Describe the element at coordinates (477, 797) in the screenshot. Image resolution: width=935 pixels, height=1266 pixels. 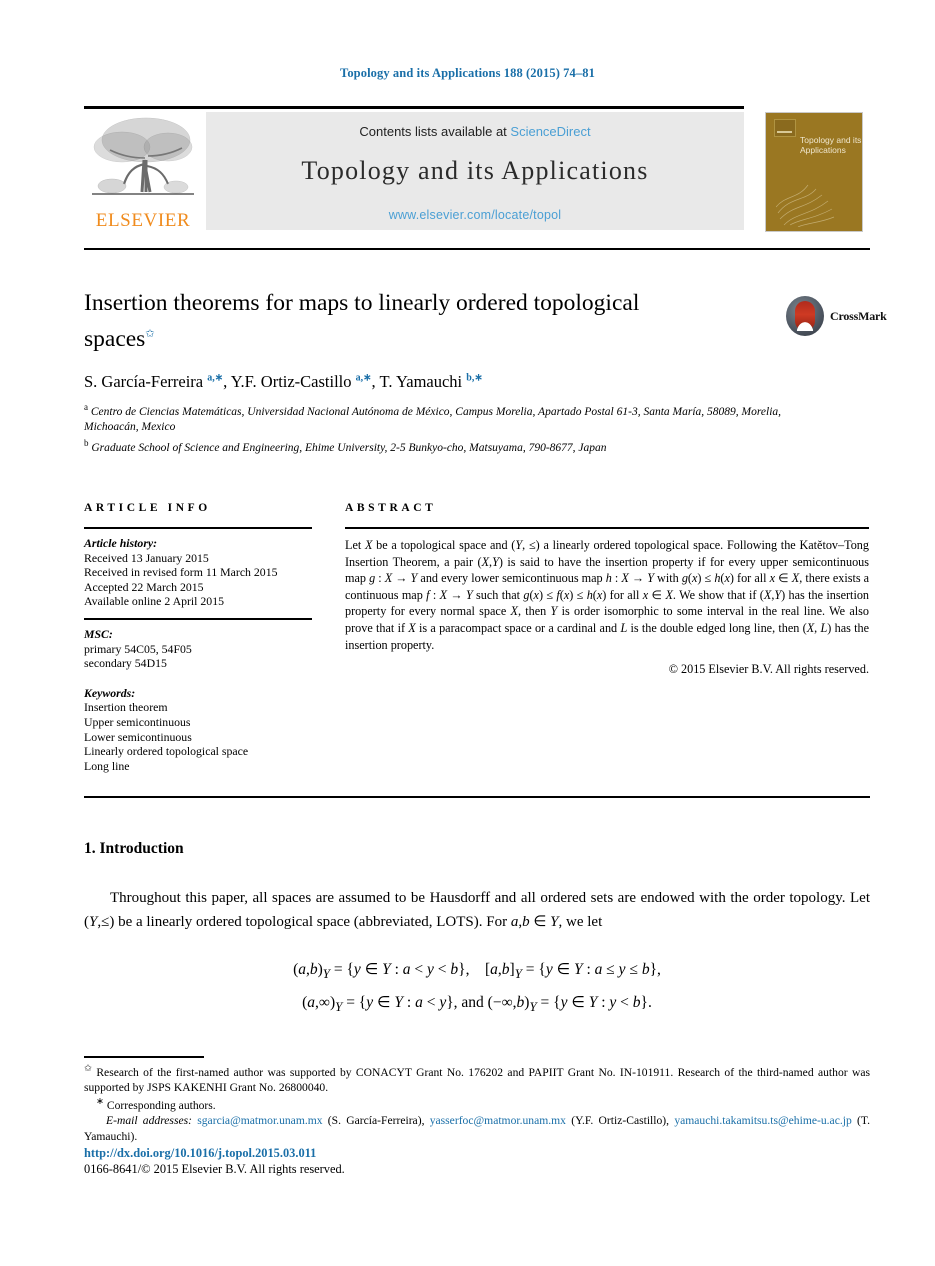
I see `abstract-bottom-rule` at that location.